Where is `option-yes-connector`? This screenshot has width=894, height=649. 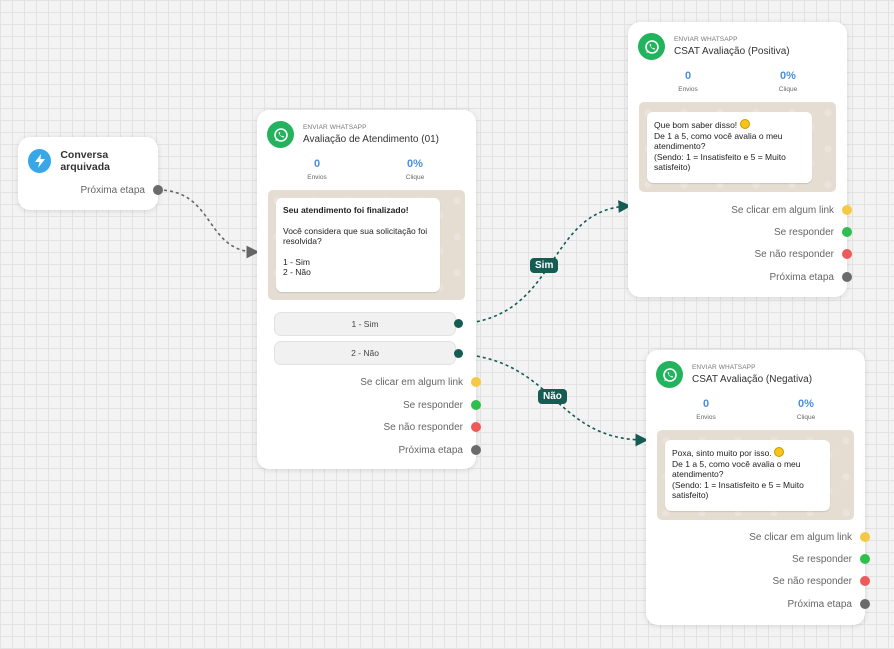 option-yes-connector is located at coordinates (458, 323).